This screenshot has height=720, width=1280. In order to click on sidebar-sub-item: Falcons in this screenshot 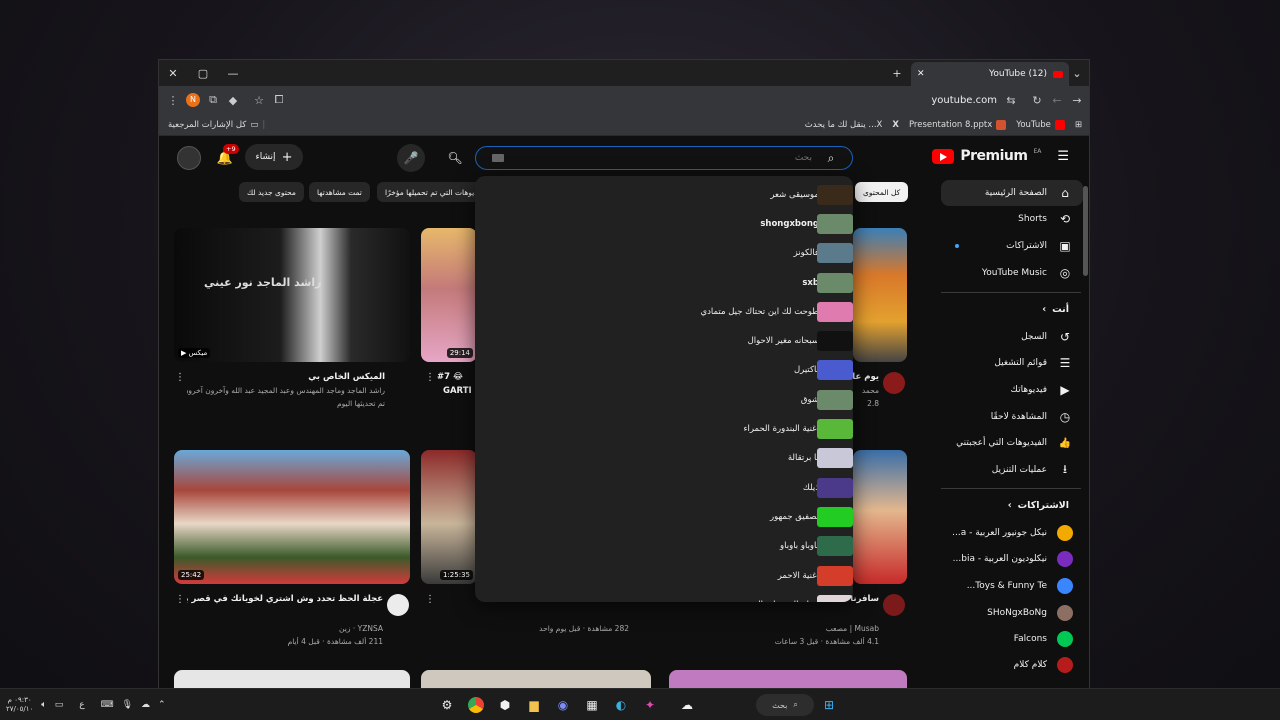, I will do `click(1012, 639)`.